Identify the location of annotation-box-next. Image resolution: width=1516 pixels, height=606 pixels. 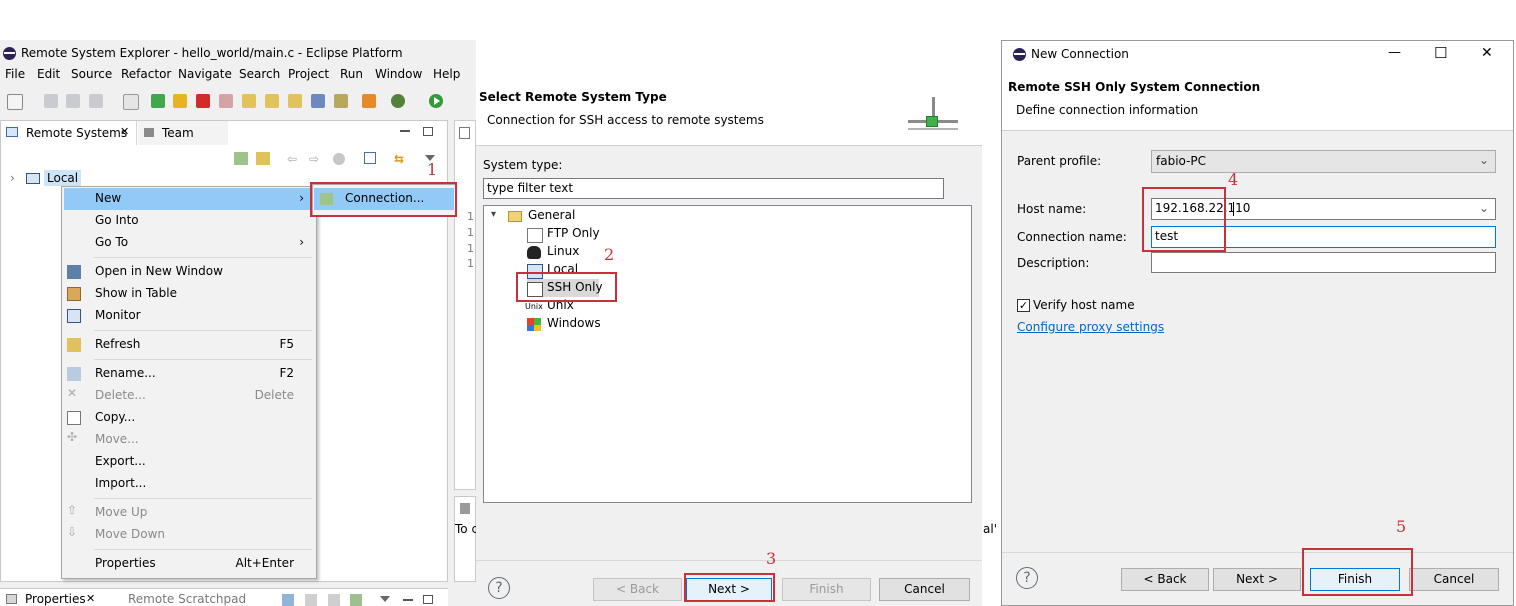
(729, 587).